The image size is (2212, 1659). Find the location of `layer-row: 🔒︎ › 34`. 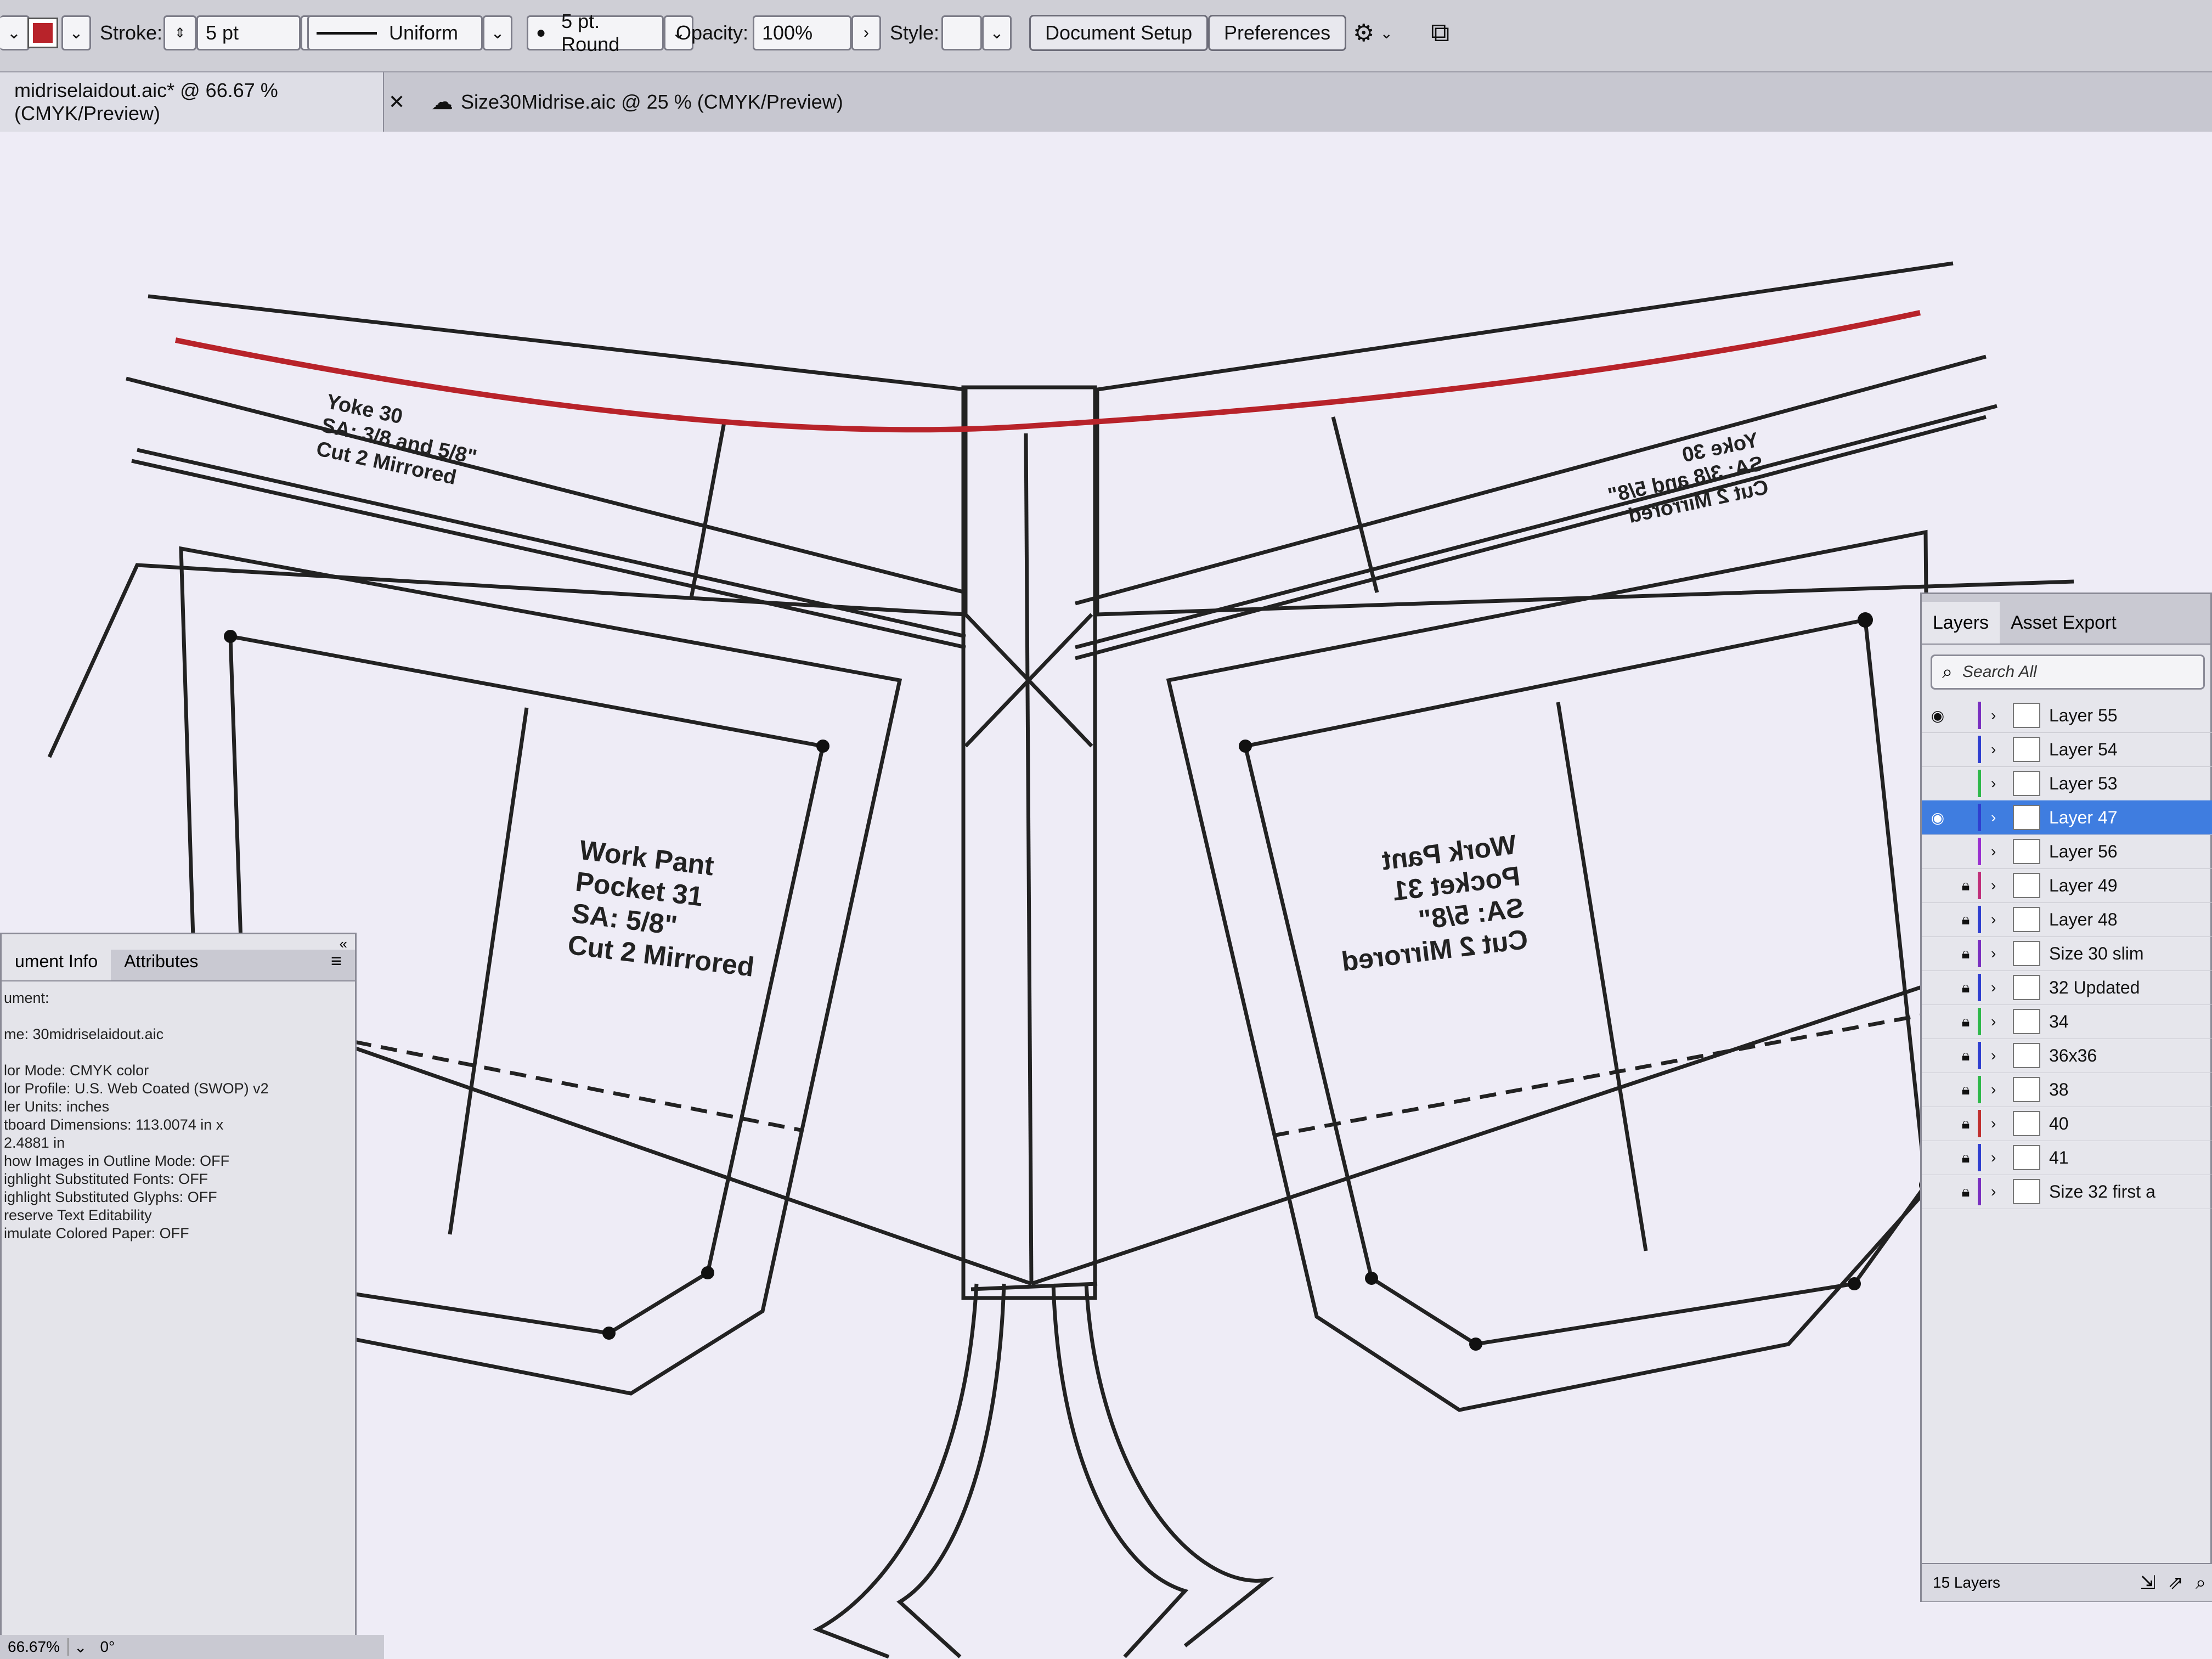

layer-row: 🔒︎ › 34 is located at coordinates (2067, 1022).